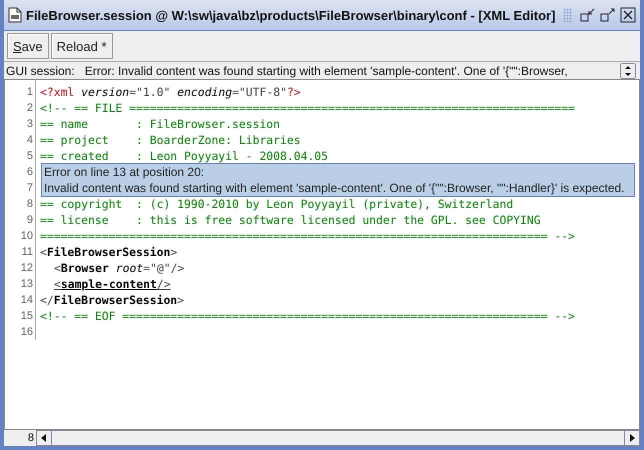 The height and width of the screenshot is (450, 644). I want to click on line-number: 14, so click(27, 300).